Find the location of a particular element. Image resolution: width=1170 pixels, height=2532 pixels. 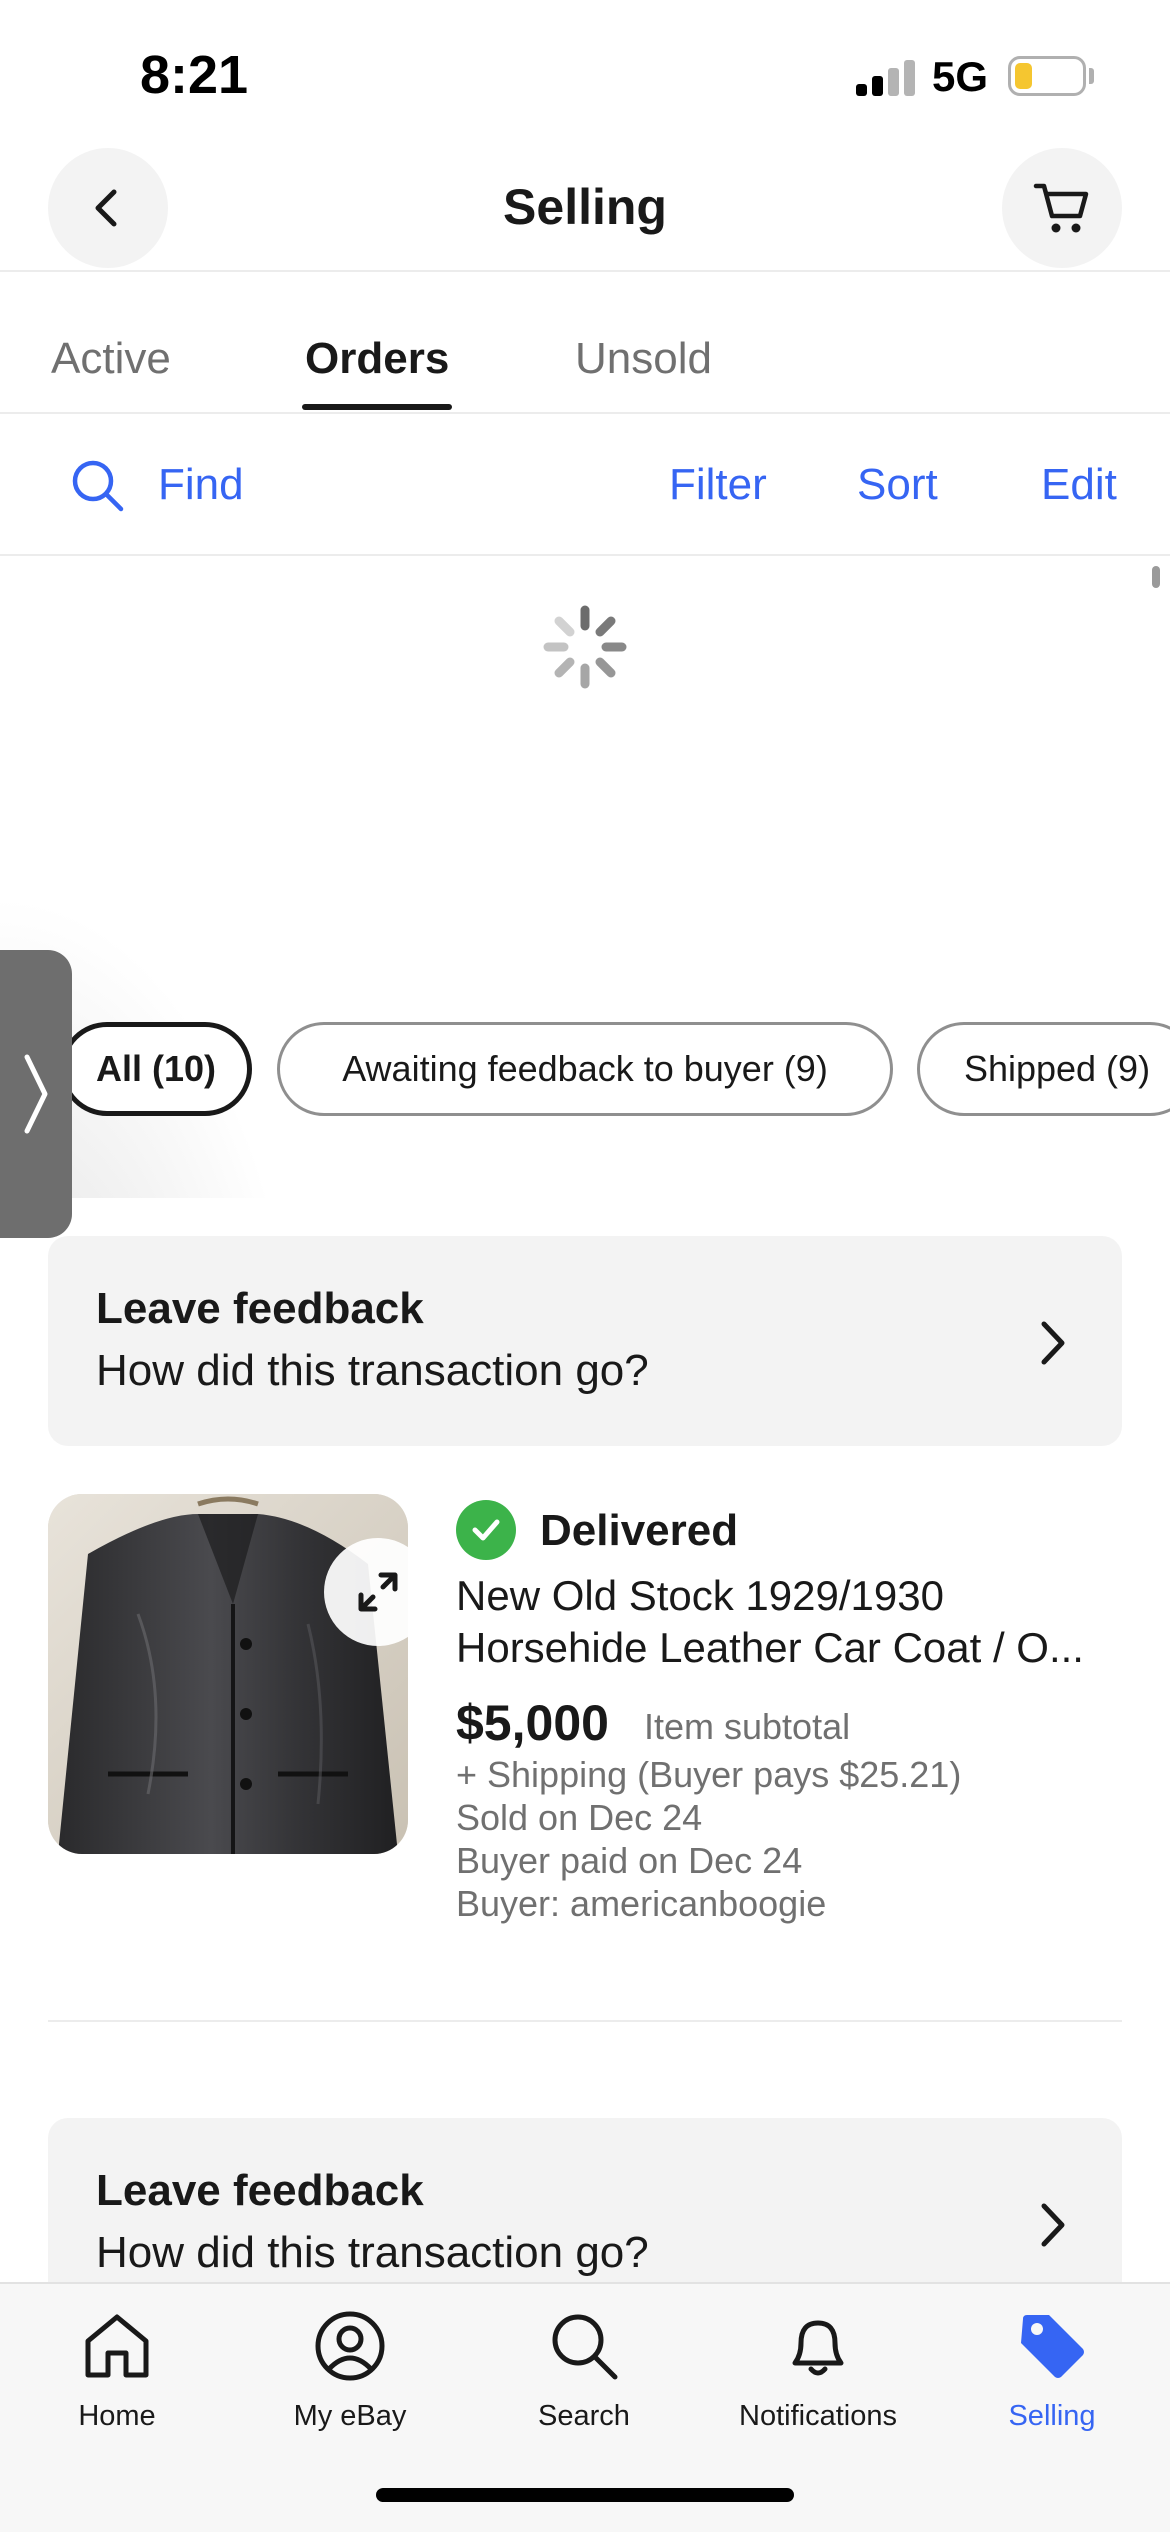

edit-button: Edit is located at coordinates (1079, 485).